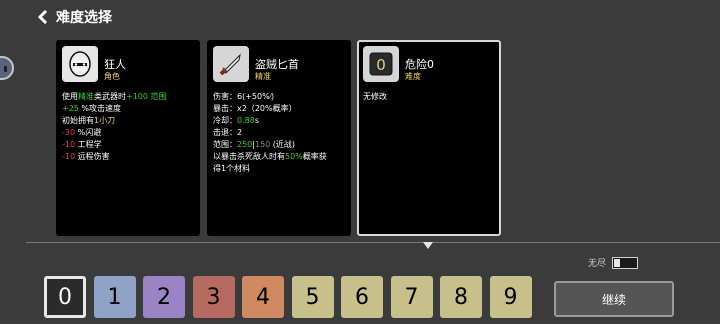 The image size is (720, 324). What do you see at coordinates (115, 64) in the screenshot?
I see `card-name: 狂人` at bounding box center [115, 64].